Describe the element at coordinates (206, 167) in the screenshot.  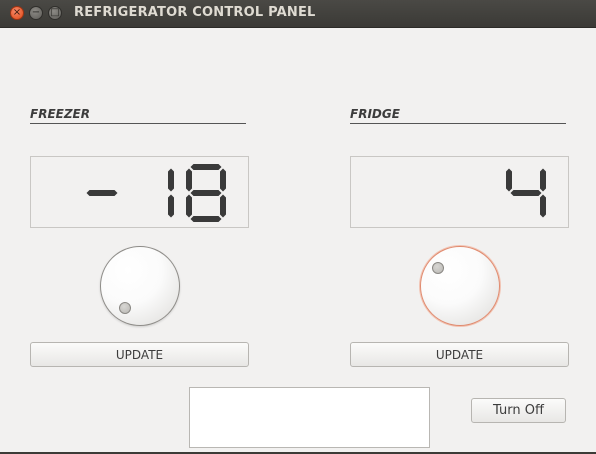
I see `lcd-segment-a` at that location.